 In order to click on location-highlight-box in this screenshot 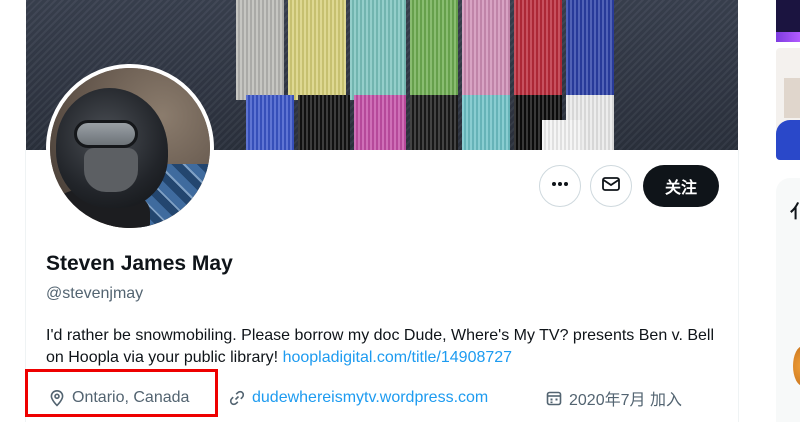, I will do `click(121, 393)`.